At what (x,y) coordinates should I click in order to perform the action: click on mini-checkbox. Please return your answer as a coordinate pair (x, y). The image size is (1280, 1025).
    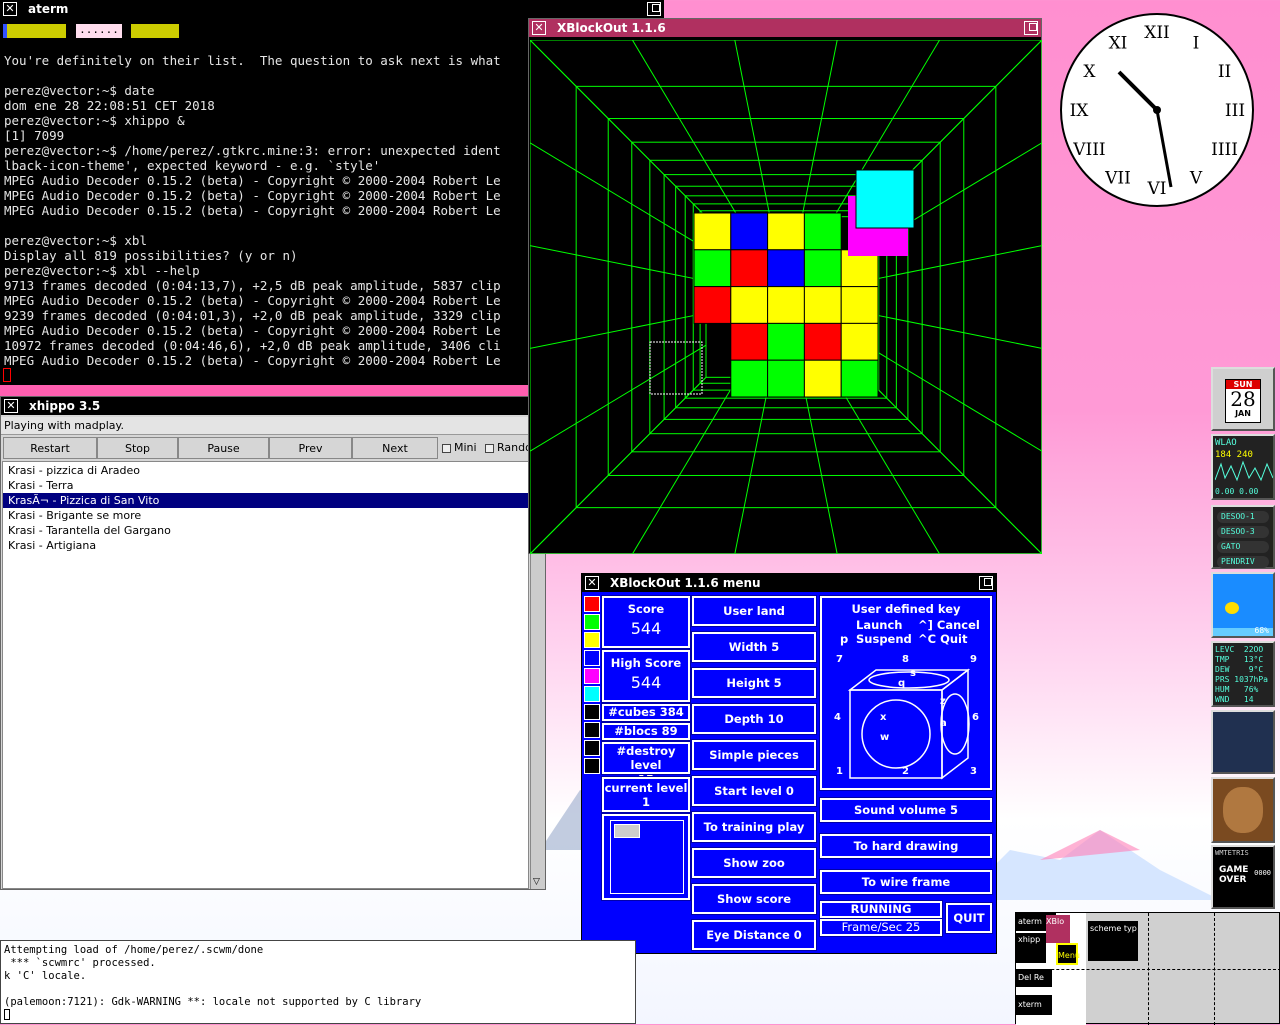
    Looking at the image, I should click on (446, 448).